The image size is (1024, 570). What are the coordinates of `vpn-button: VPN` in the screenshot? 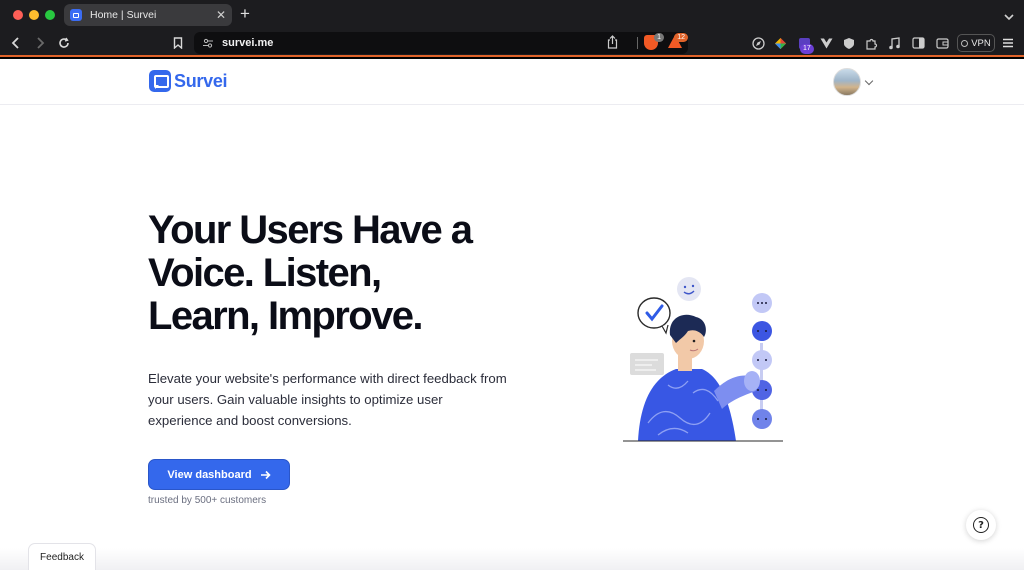 It's located at (976, 43).